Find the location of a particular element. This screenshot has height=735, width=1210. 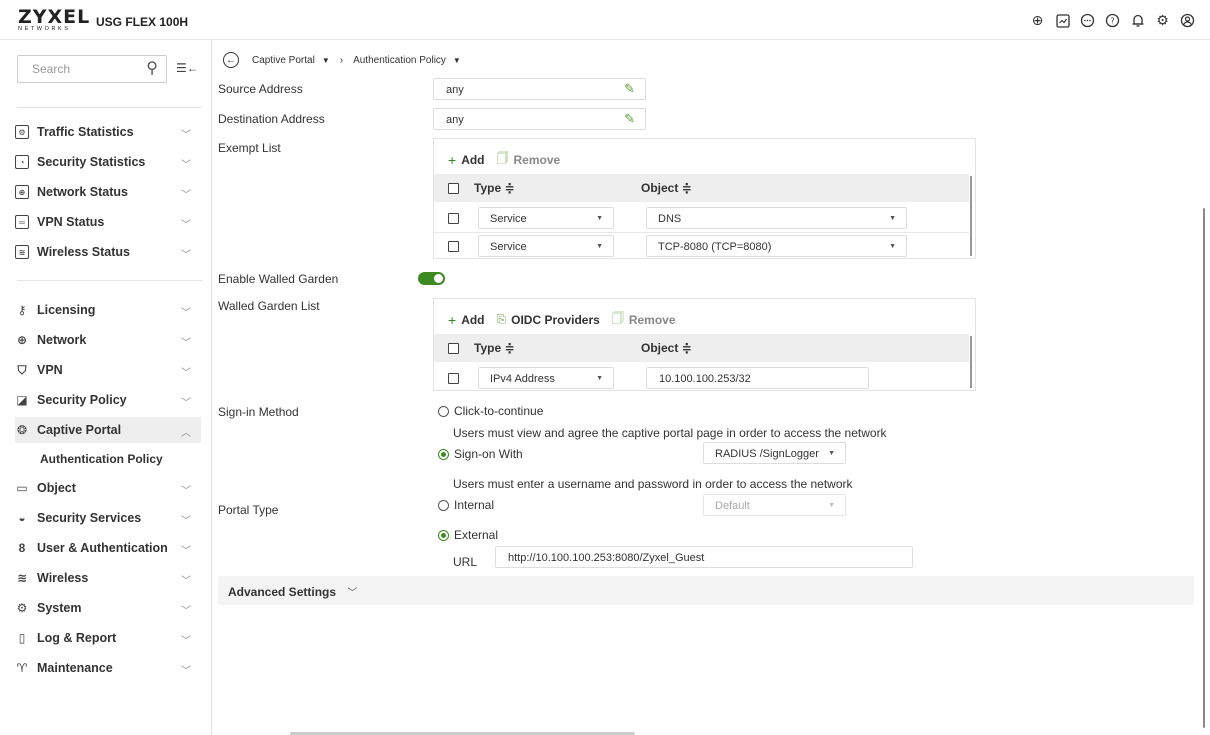

row-type-value: Service is located at coordinates (508, 247).